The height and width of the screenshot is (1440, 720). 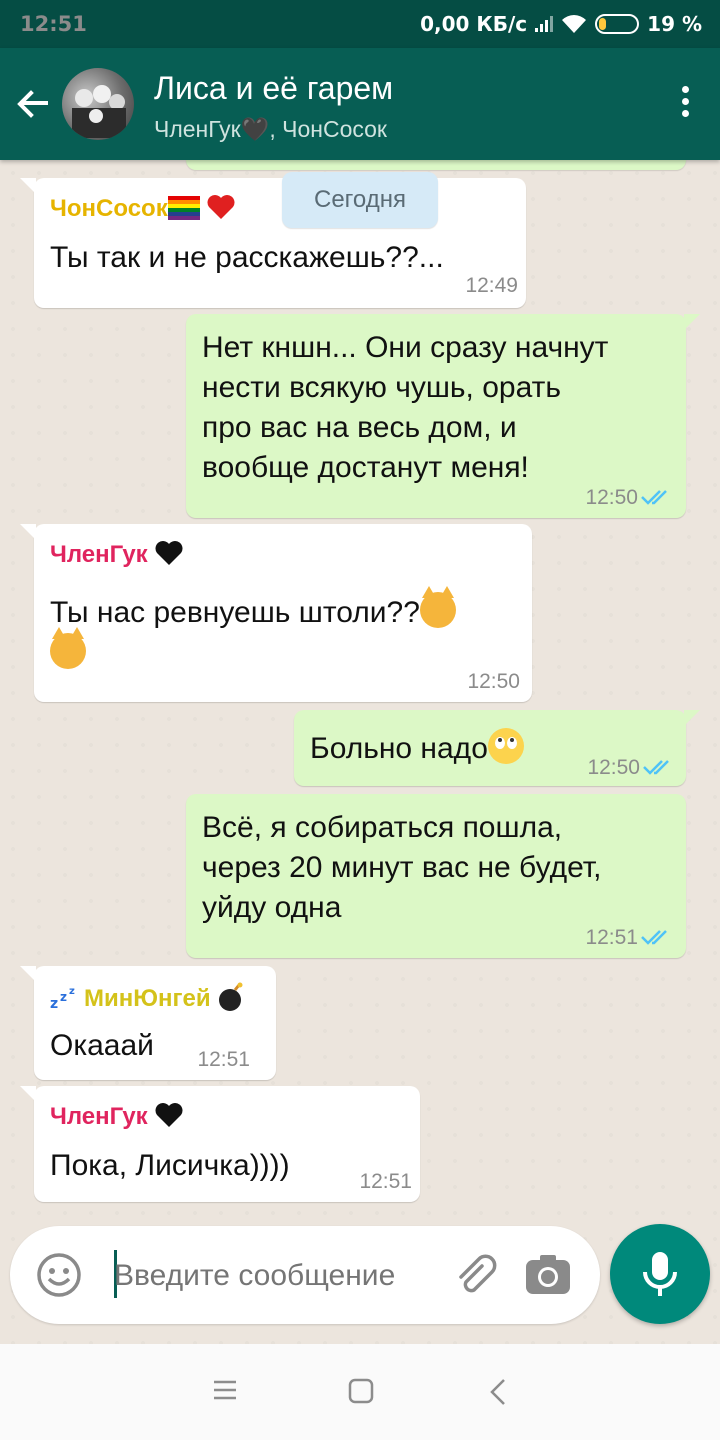 I want to click on message-bubble-incoming: ЧленГук Ты нас ревнуешь штоли?? 12:50, so click(x=276, y=613).